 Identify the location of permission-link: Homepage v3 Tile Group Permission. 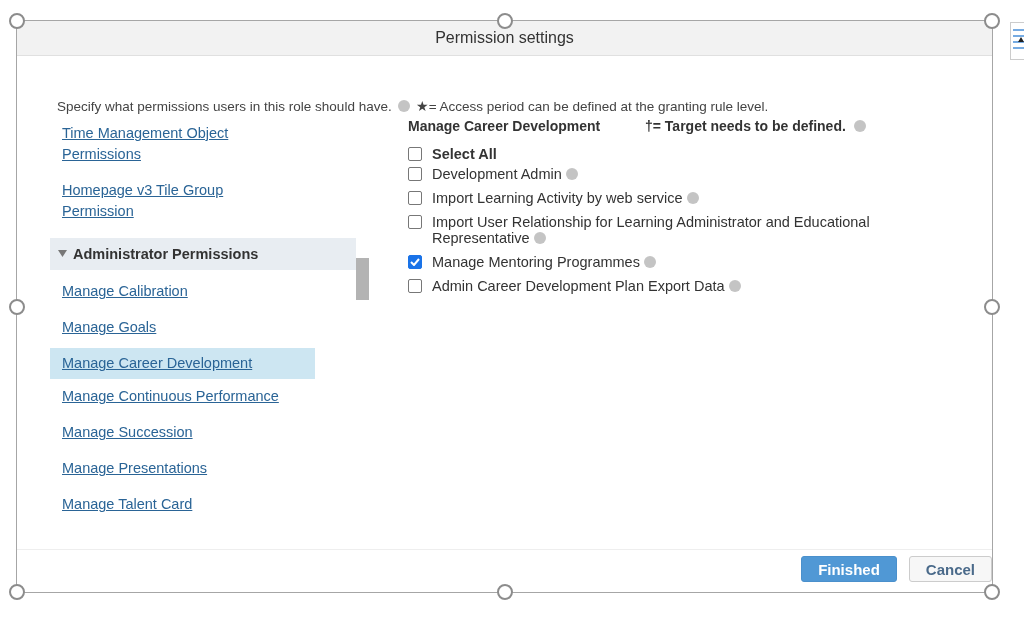
(167, 201).